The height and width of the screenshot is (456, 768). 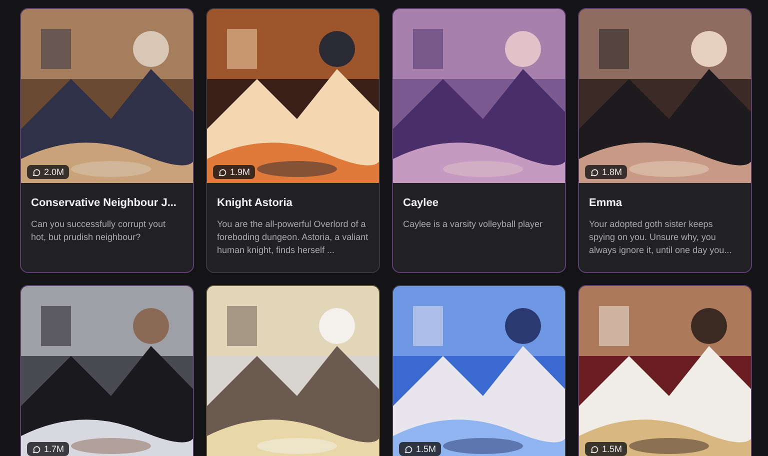 What do you see at coordinates (473, 224) in the screenshot?
I see `card-description: Caylee is a varsity volleyball player` at bounding box center [473, 224].